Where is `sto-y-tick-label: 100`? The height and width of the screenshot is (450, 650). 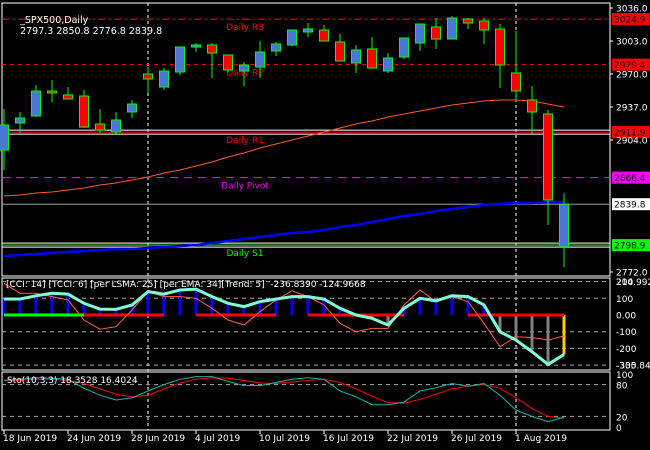 sto-y-tick-label: 100 is located at coordinates (624, 376).